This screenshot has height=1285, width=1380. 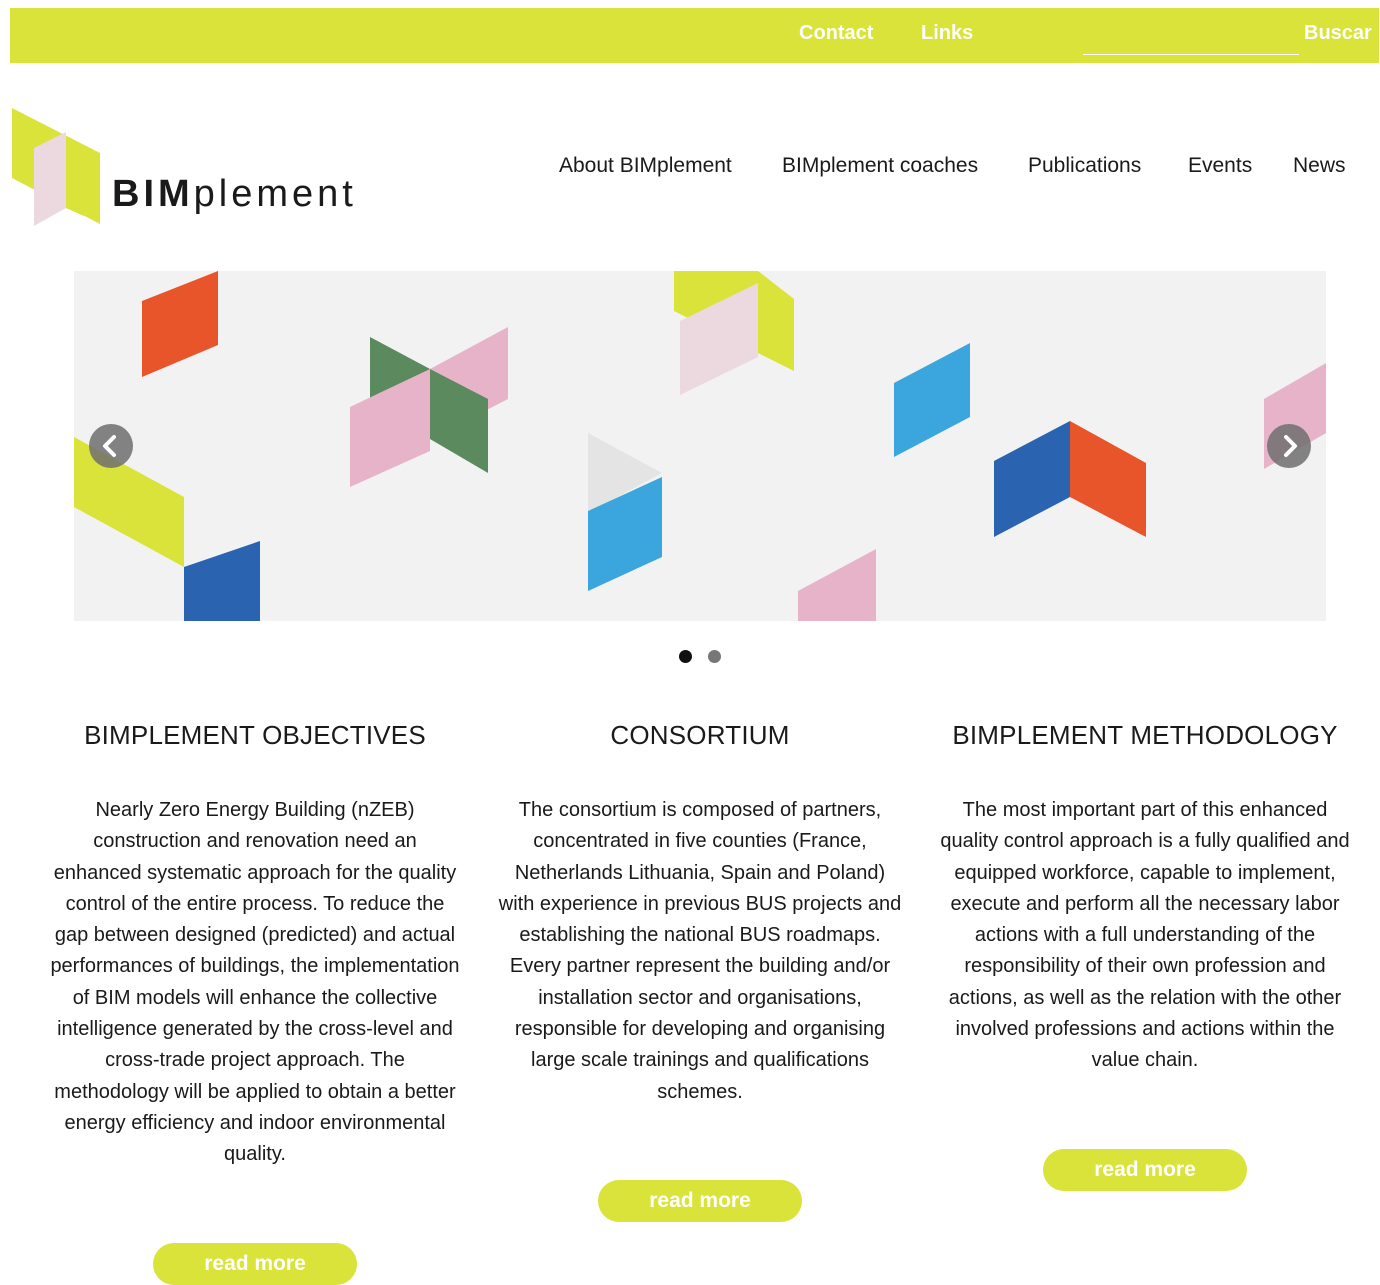 I want to click on chevron-right-icon, so click(x=1290, y=446).